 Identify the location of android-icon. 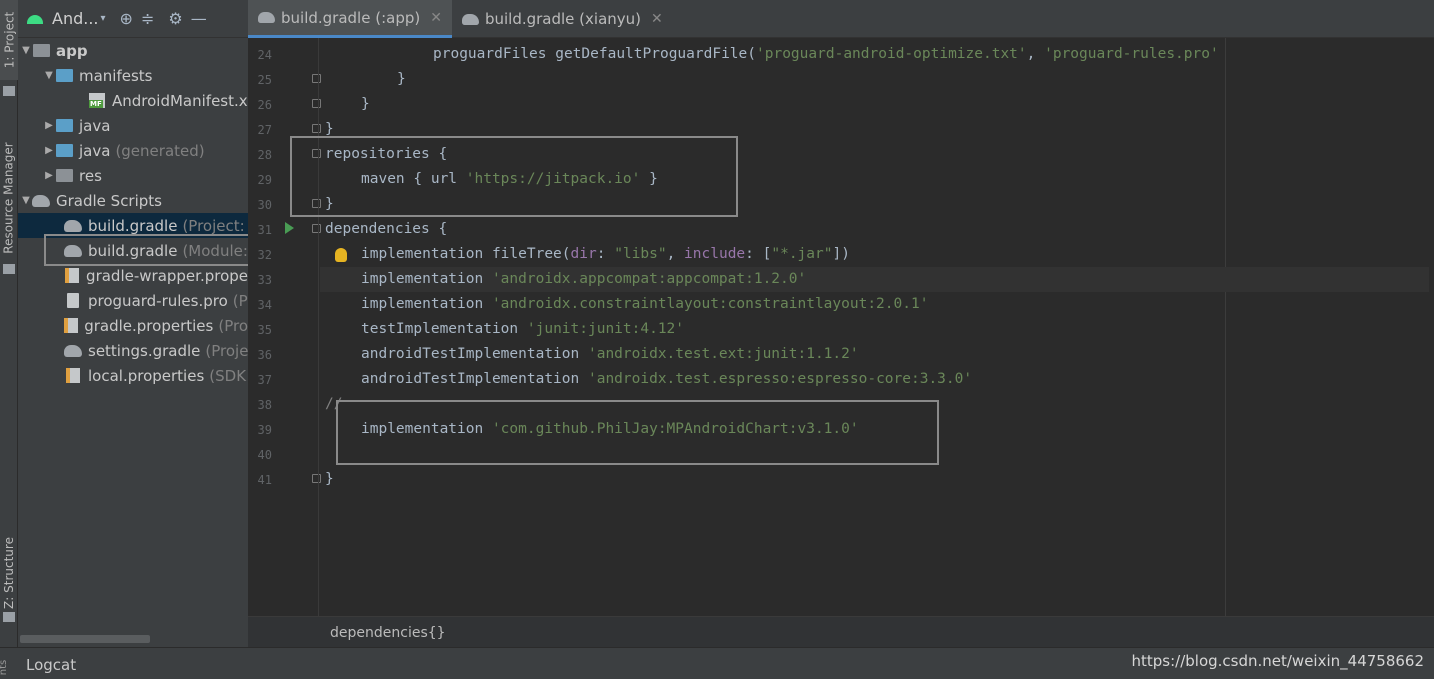
(35, 19).